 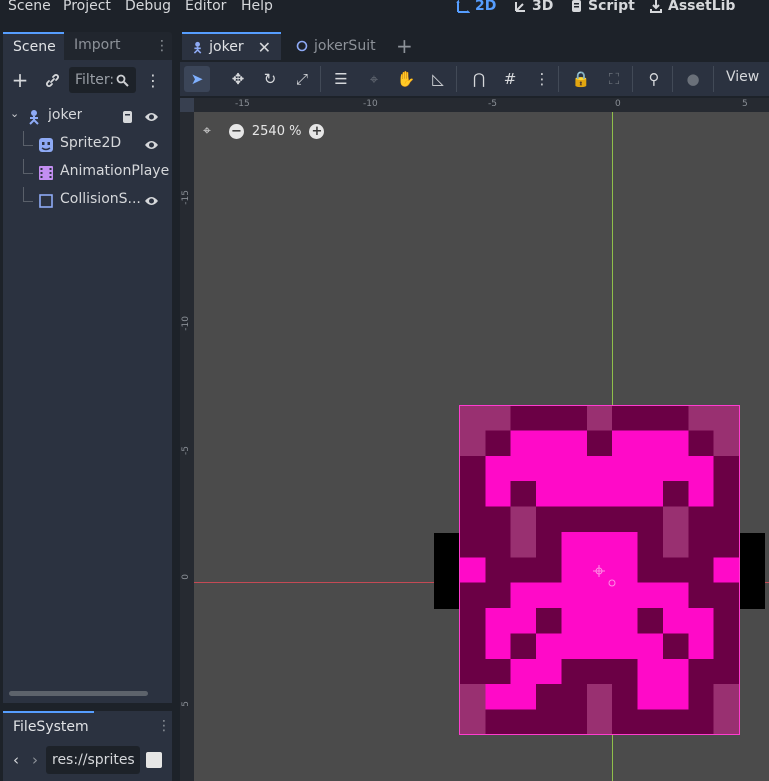 I want to click on smart-snap-button: ⋂, so click(x=479, y=79).